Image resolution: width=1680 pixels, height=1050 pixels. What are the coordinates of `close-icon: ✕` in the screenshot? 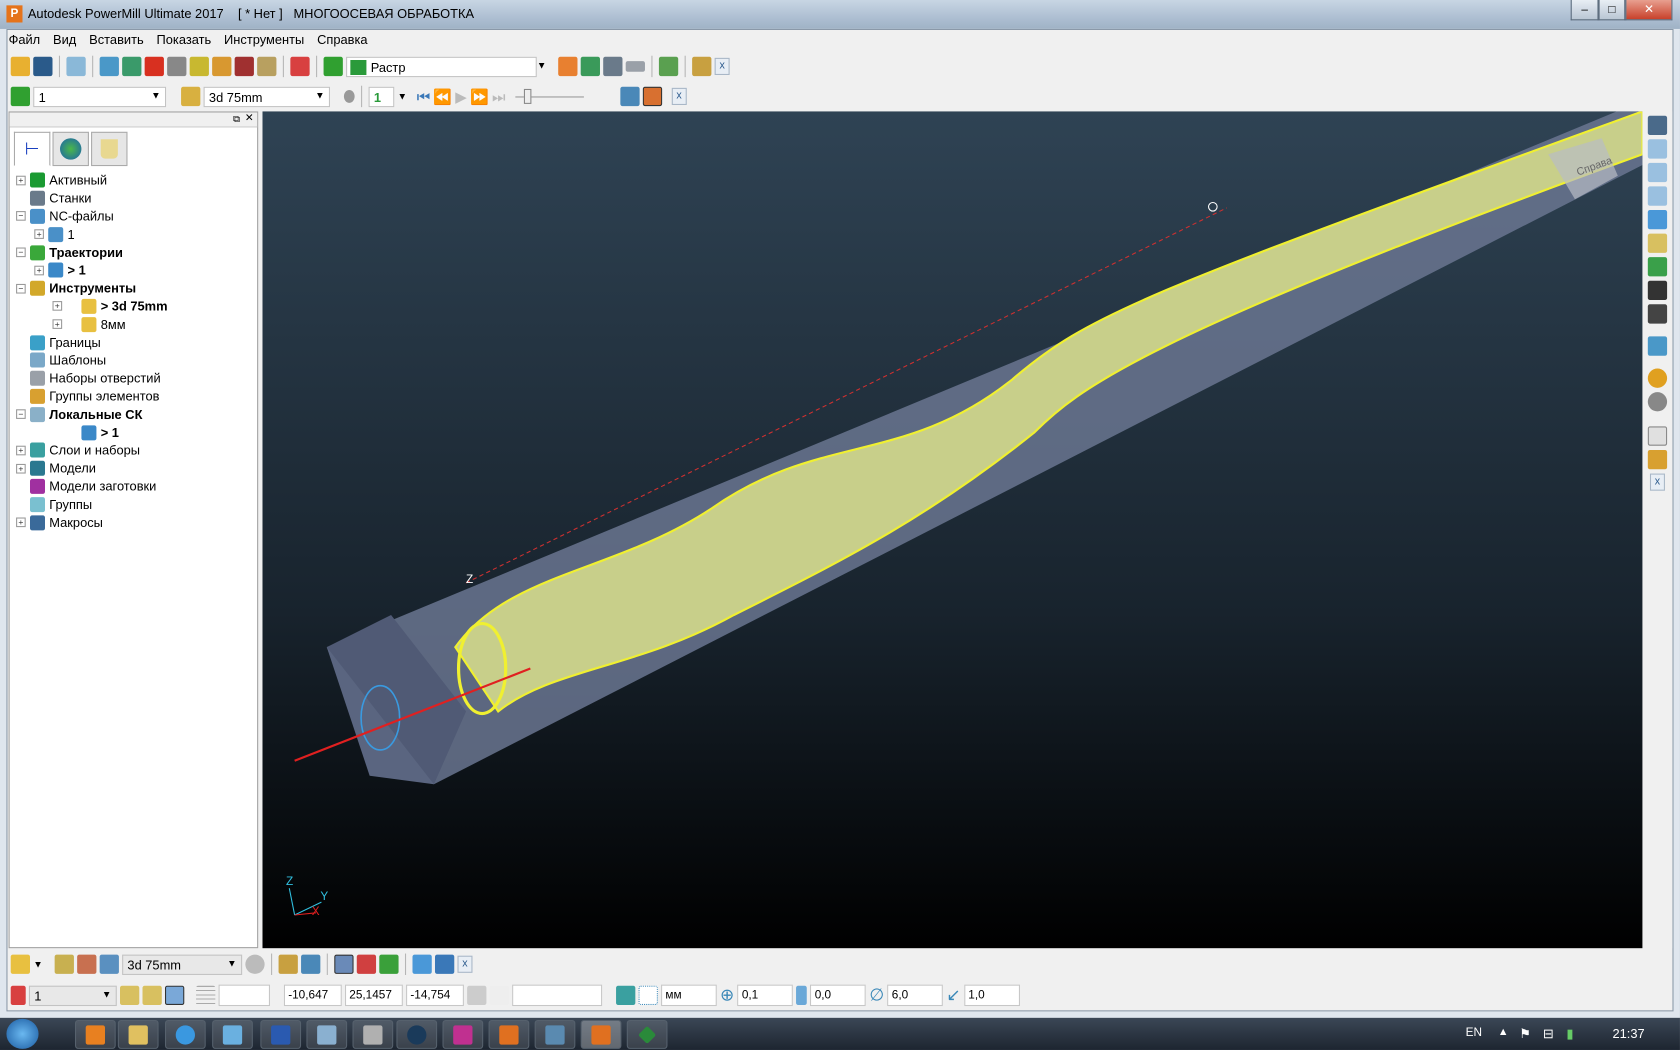 It's located at (249, 118).